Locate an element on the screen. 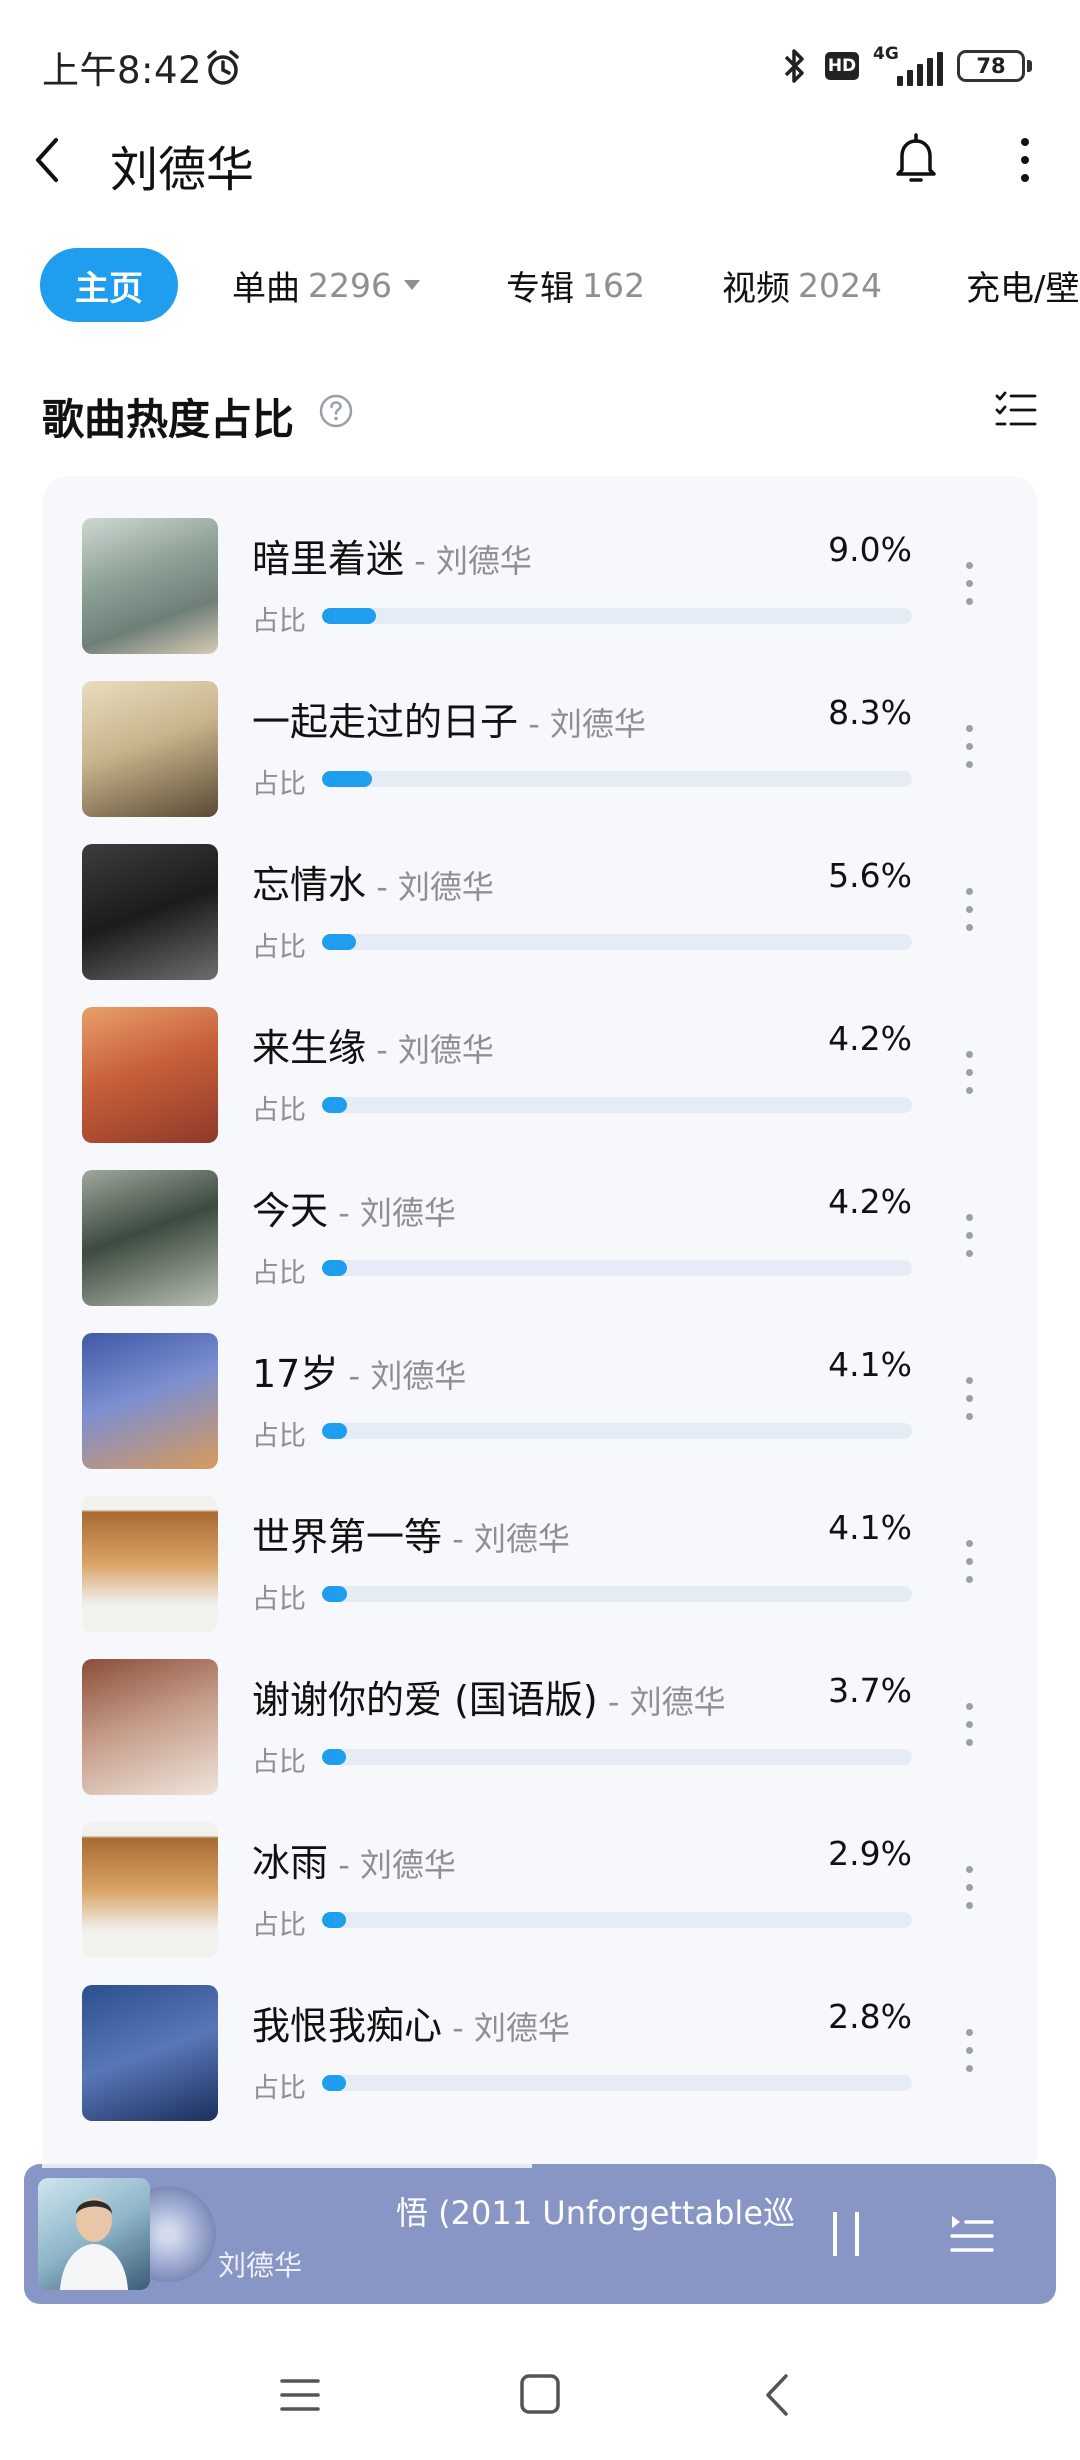  song-title-line: 冰雨 - 刘德华 is located at coordinates (354, 1859).